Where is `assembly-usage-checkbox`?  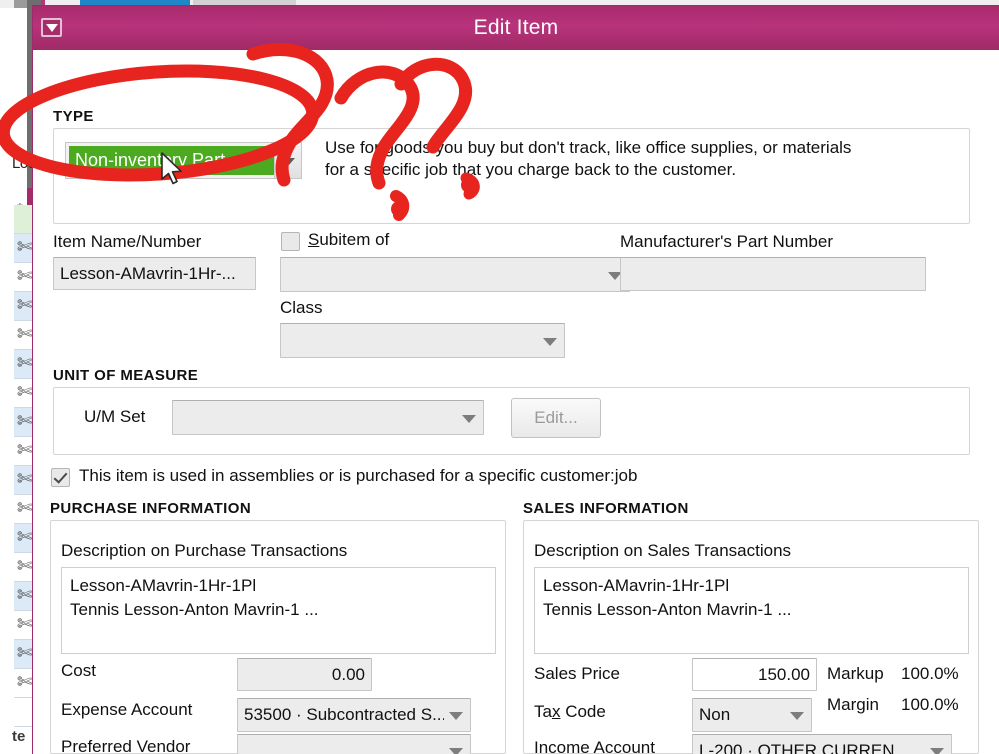 assembly-usage-checkbox is located at coordinates (60, 477).